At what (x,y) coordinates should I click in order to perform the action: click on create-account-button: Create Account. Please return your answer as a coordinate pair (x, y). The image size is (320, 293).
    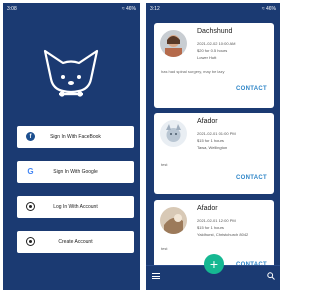
    Looking at the image, I should click on (75, 242).